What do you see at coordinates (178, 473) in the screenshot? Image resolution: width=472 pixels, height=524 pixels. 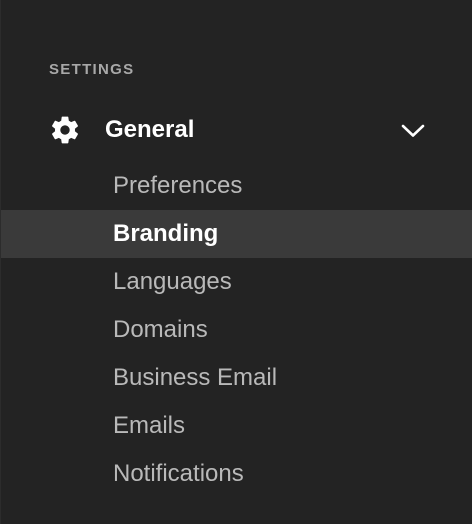 I see `sidebar-item-label: Notifications` at bounding box center [178, 473].